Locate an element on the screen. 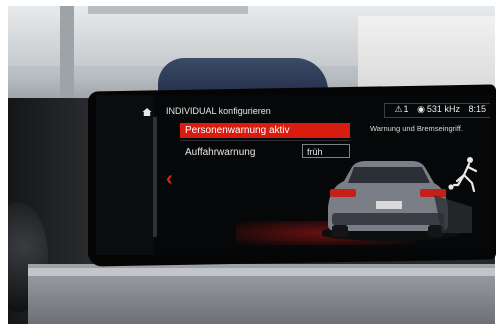 This screenshot has width=502, height=329. back-arrow-icon: ‹ is located at coordinates (169, 179).